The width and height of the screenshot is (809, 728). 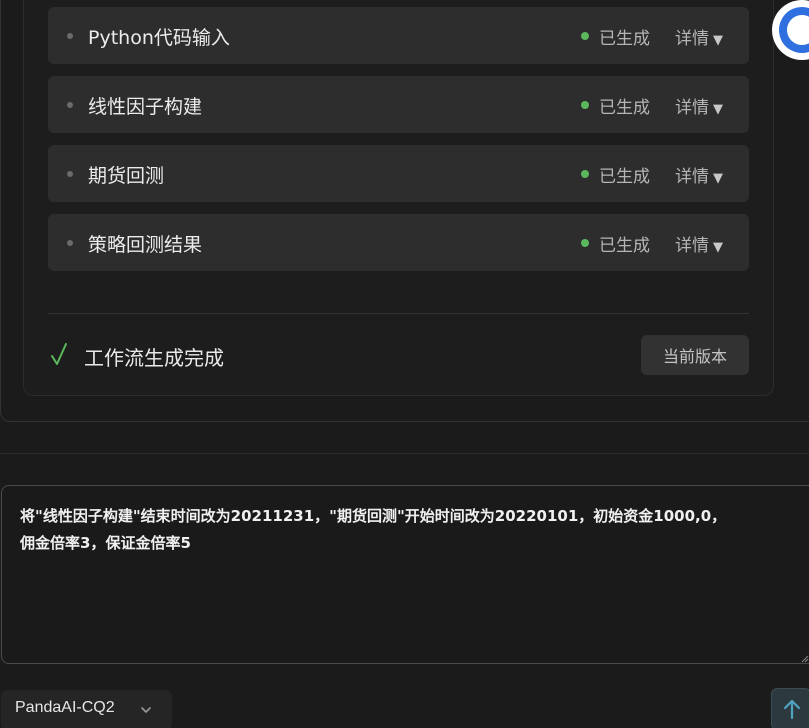 I want to click on section-divider, so click(x=404, y=453).